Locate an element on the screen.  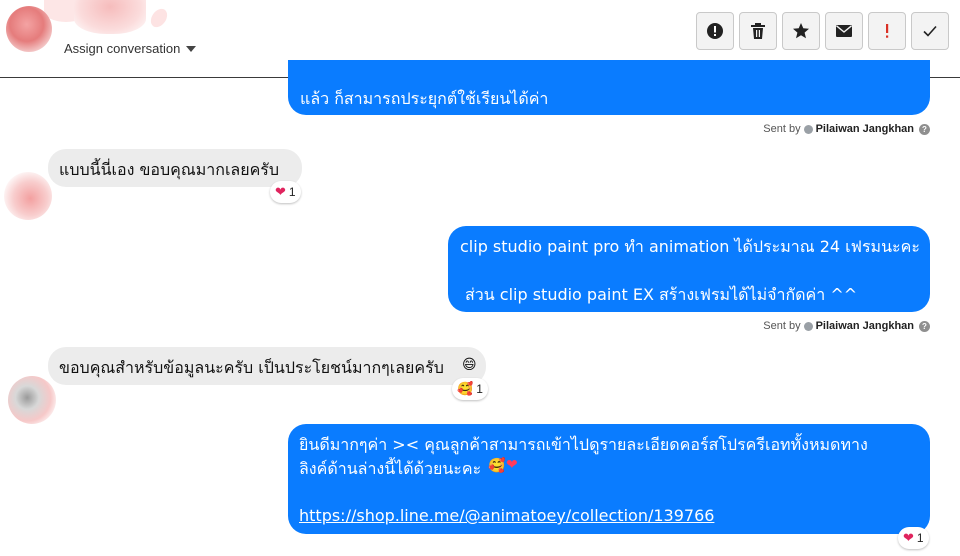
smiling-face-icon: 😄 is located at coordinates (469, 365).